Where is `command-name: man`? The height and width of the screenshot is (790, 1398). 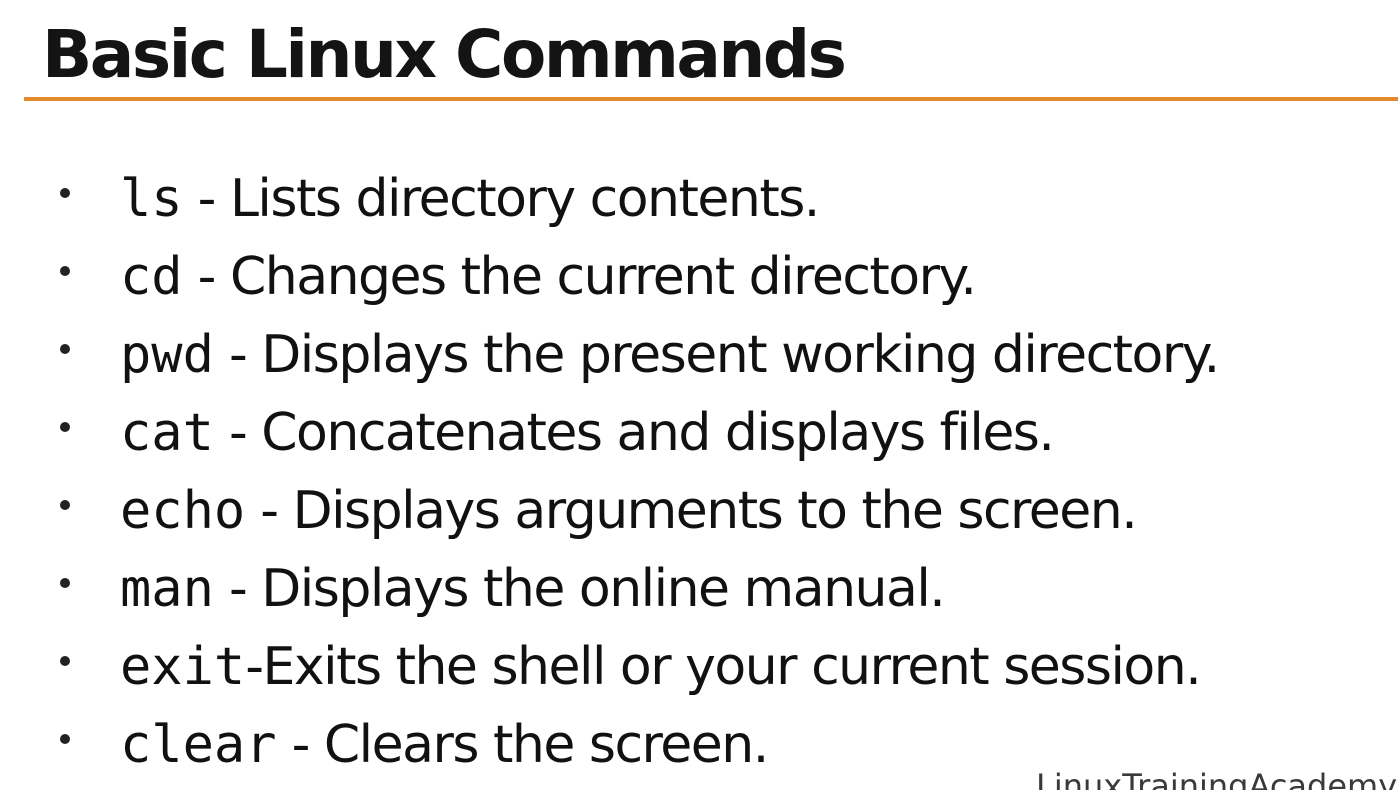
command-name: man is located at coordinates (167, 589).